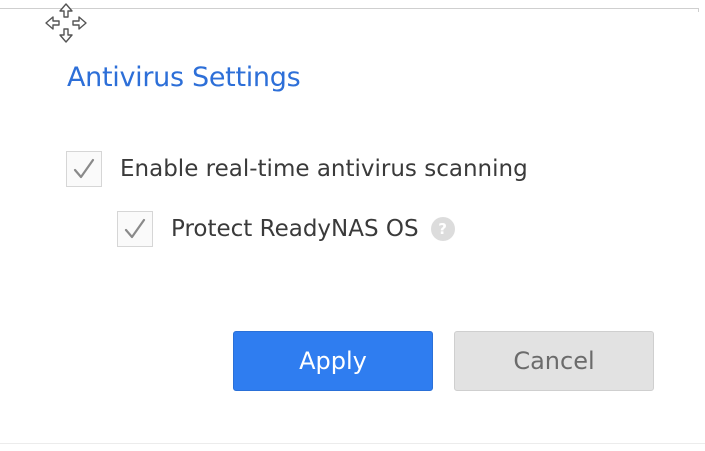 The width and height of the screenshot is (705, 451). I want to click on realtime-scanning-option: Enable real-time antivirus scanning, so click(297, 169).